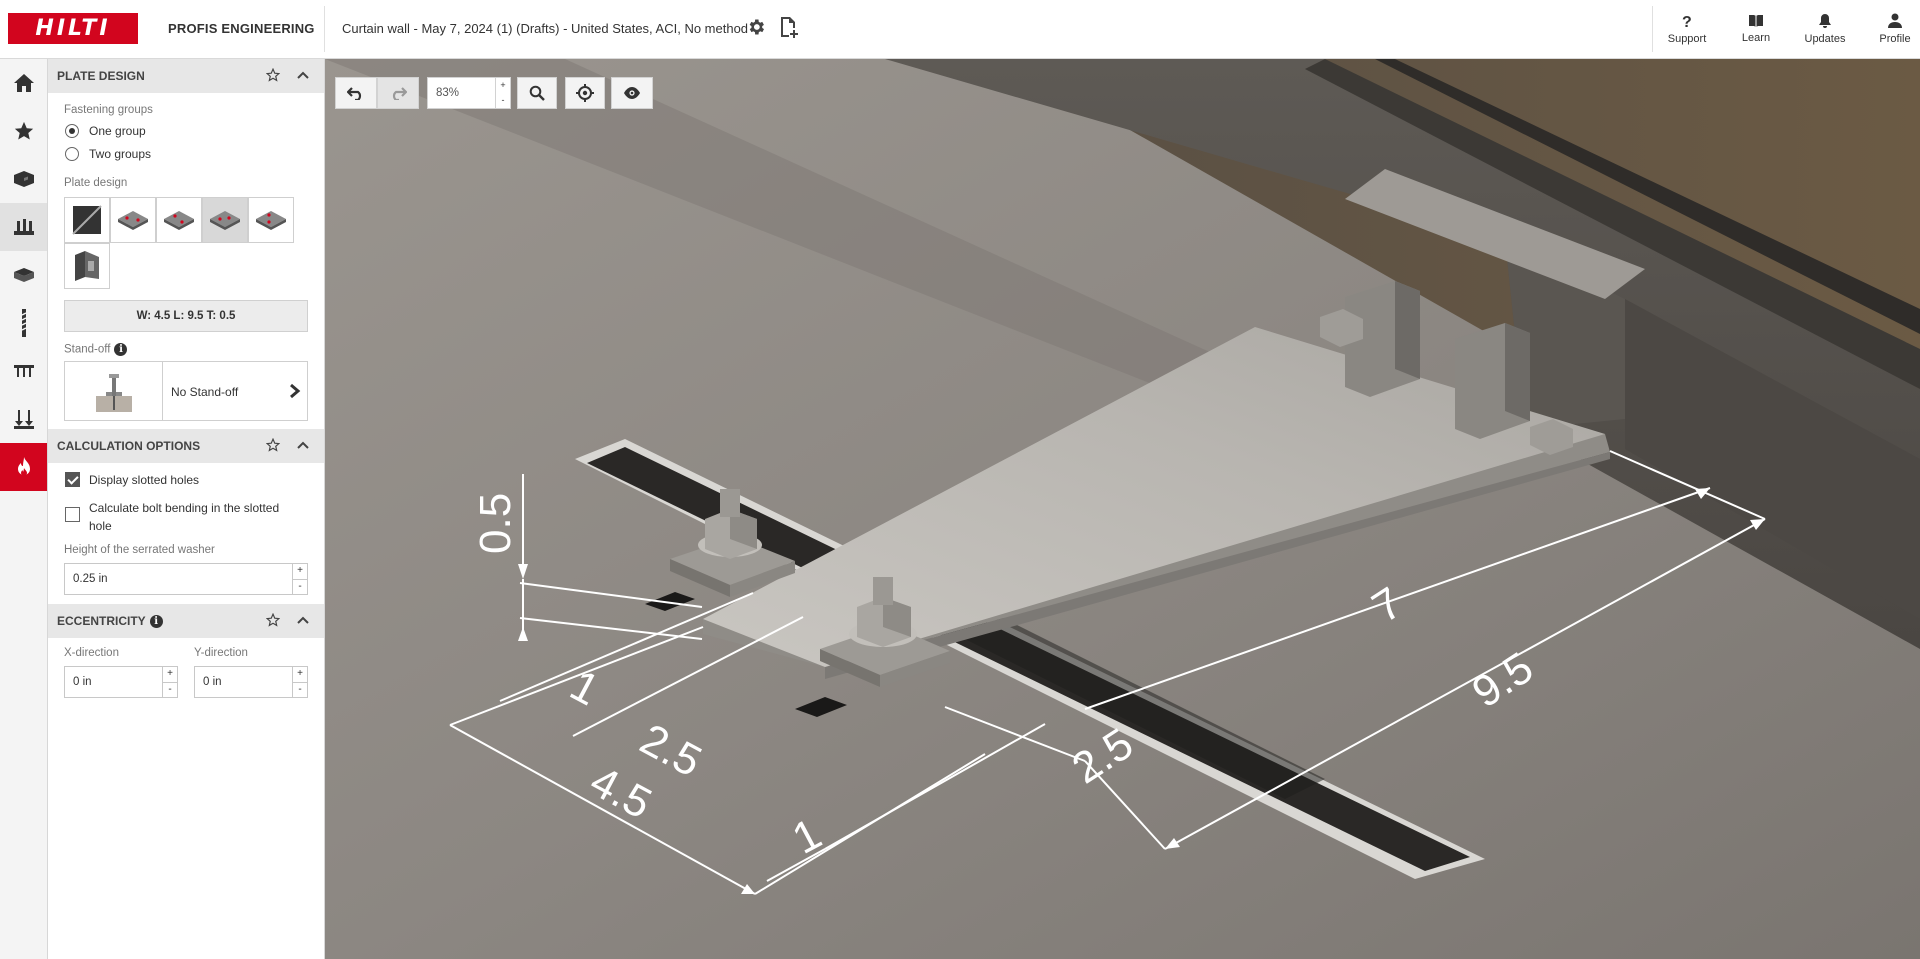 The height and width of the screenshot is (959, 1920). What do you see at coordinates (1756, 29) in the screenshot?
I see `learn-button: Learn` at bounding box center [1756, 29].